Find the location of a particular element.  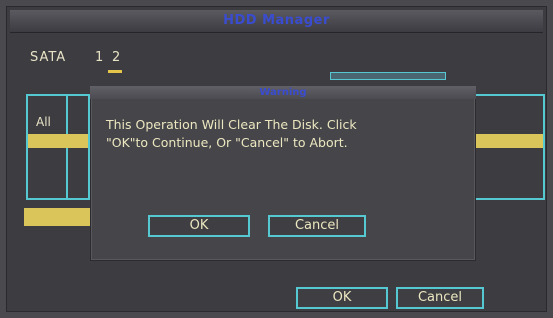

window-title: HDD Manager is located at coordinates (276, 20).